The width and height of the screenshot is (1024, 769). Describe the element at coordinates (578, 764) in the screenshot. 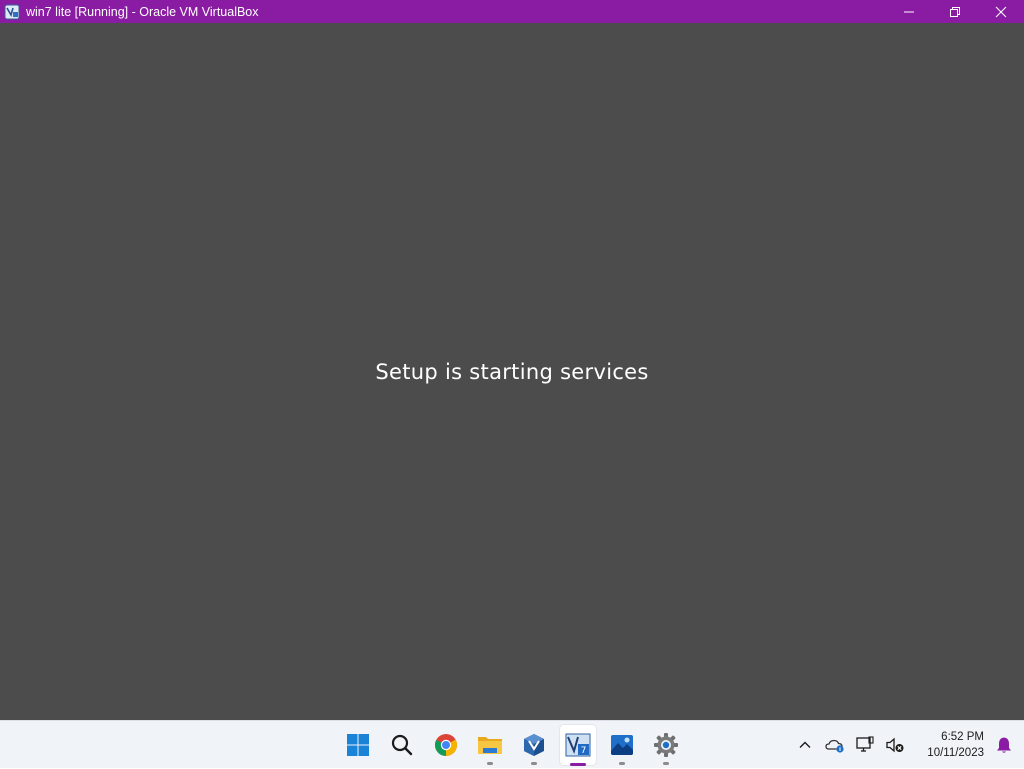

I see `active-indicator` at that location.